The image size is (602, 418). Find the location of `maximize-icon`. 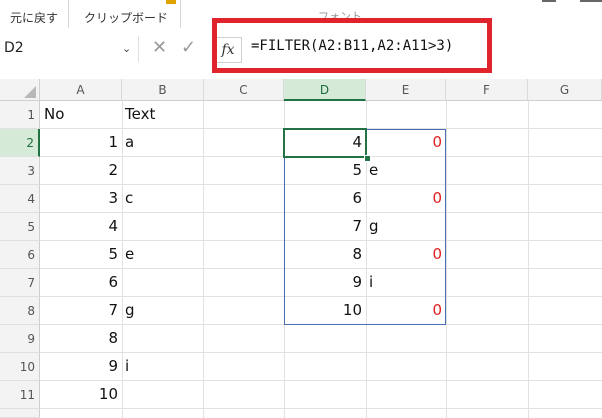

maximize-icon is located at coordinates (591, 1).